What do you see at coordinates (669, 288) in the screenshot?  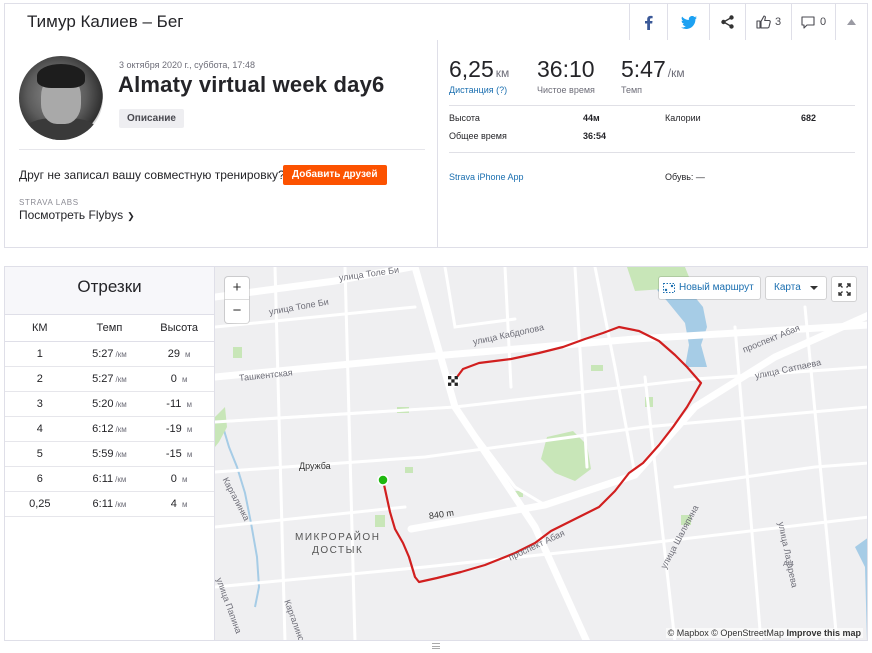 I see `route-icon` at bounding box center [669, 288].